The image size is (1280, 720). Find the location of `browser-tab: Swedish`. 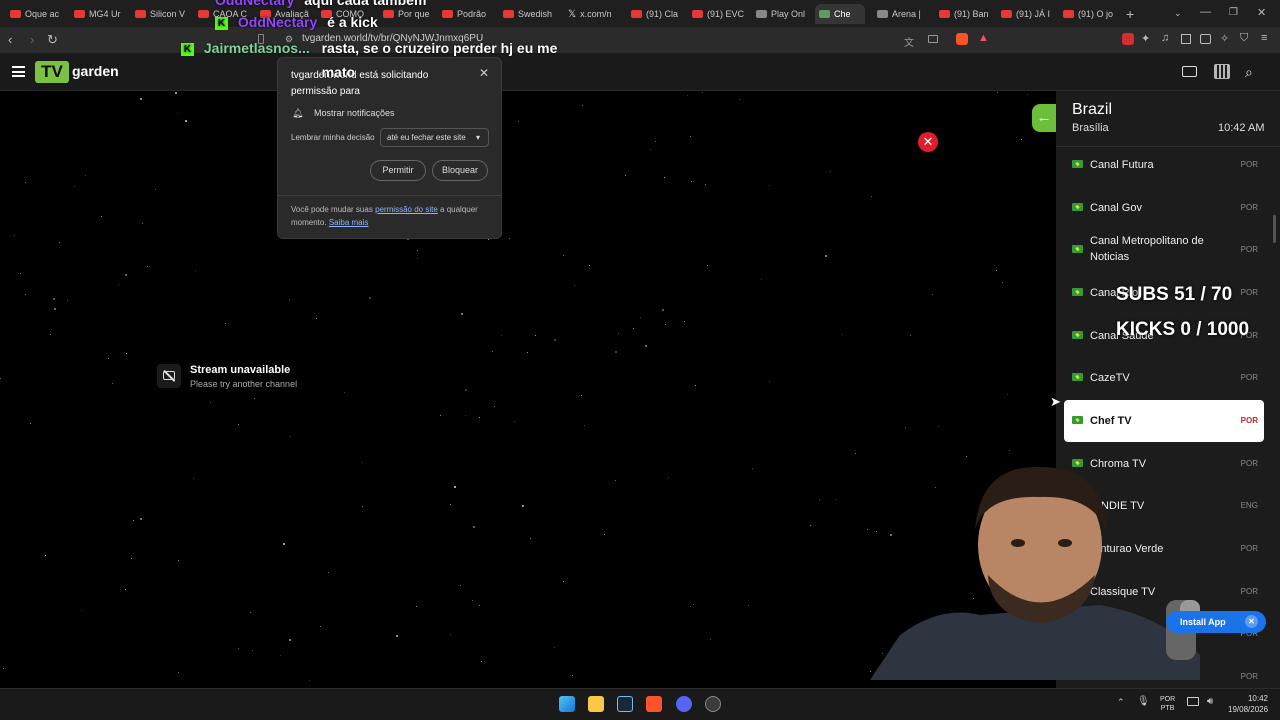

browser-tab: Swedish is located at coordinates (532, 14).